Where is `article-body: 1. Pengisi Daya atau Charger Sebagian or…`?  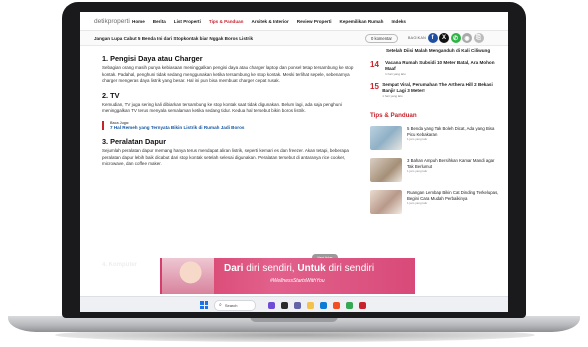
article-body: 1. Pengisi Daya atau Charger Sebagian or… is located at coordinates (229, 114).